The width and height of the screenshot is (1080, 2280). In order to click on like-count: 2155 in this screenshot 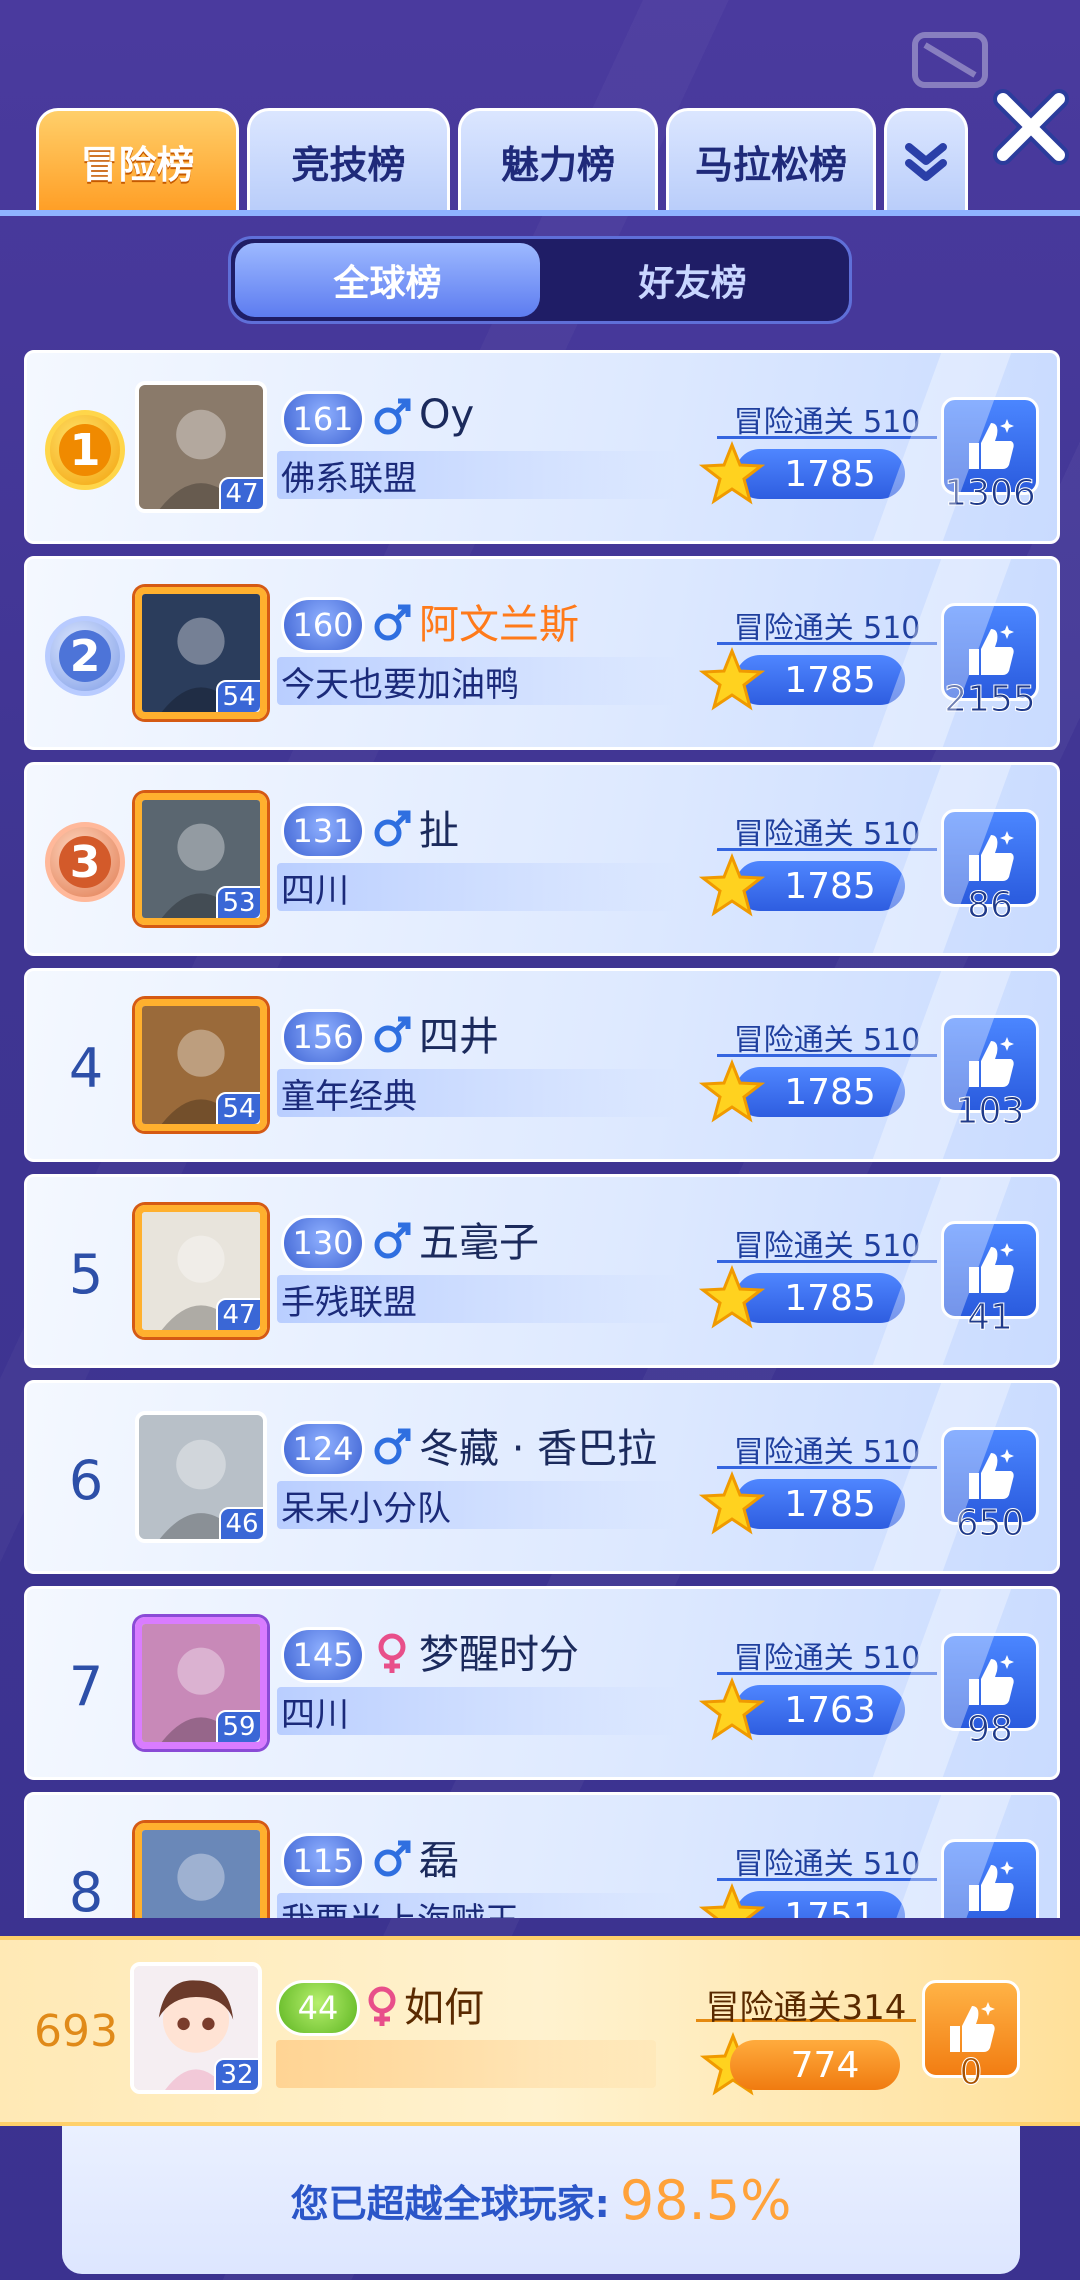, I will do `click(990, 700)`.